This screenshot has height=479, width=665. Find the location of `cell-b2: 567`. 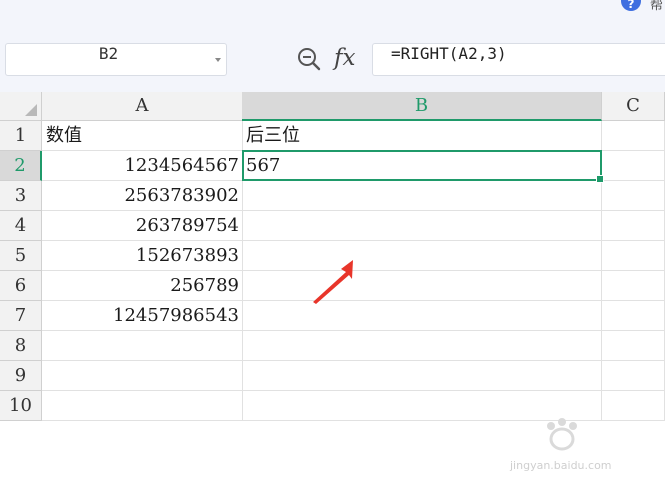

cell-b2: 567 is located at coordinates (422, 166).